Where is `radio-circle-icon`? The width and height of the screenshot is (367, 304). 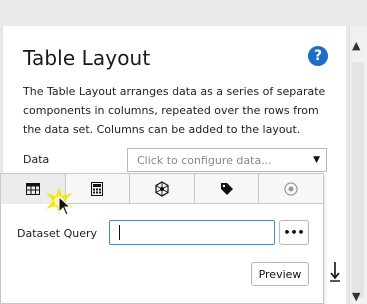
radio-circle-icon is located at coordinates (291, 188).